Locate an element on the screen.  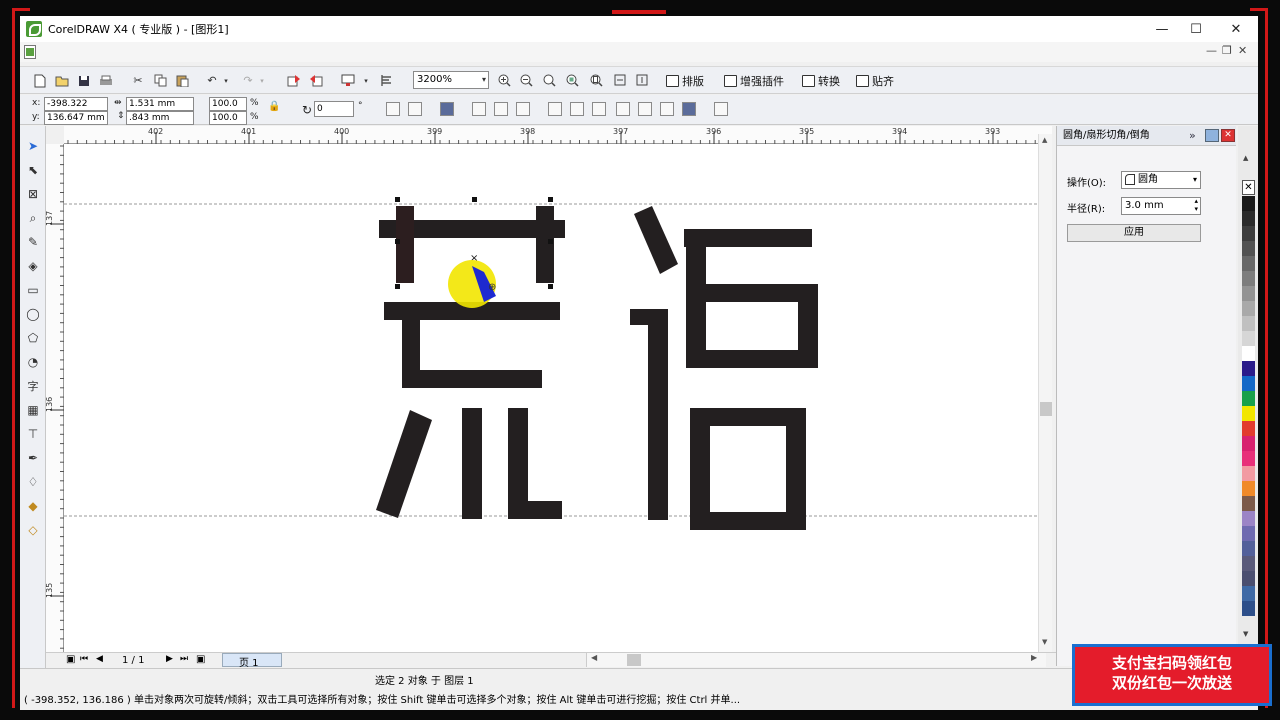
palette-scroll-down-icon: ▼ is located at coordinates (1245, 634).